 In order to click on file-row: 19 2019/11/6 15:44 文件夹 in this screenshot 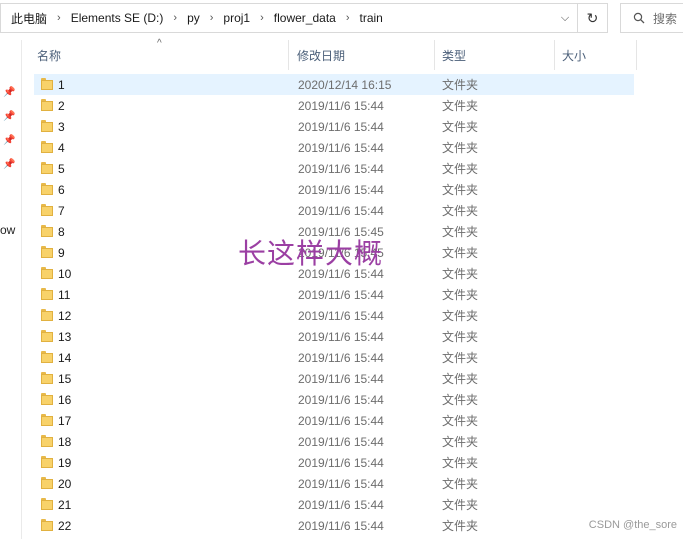, I will do `click(334, 462)`.